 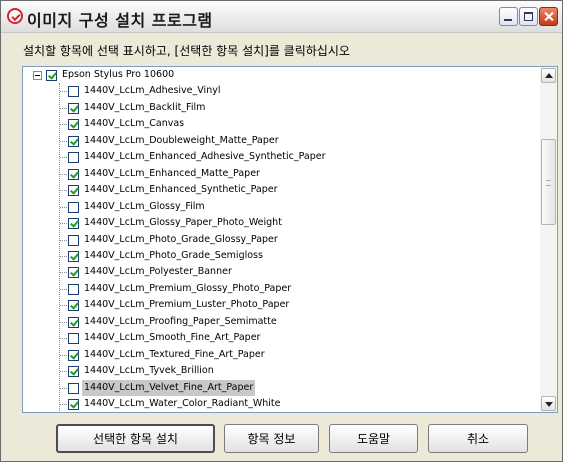 I want to click on instruction-text: 설치할 항목에 선택 표시하고, [선택한 항목 설치]를 클릭하십시오, so click(x=186, y=51).